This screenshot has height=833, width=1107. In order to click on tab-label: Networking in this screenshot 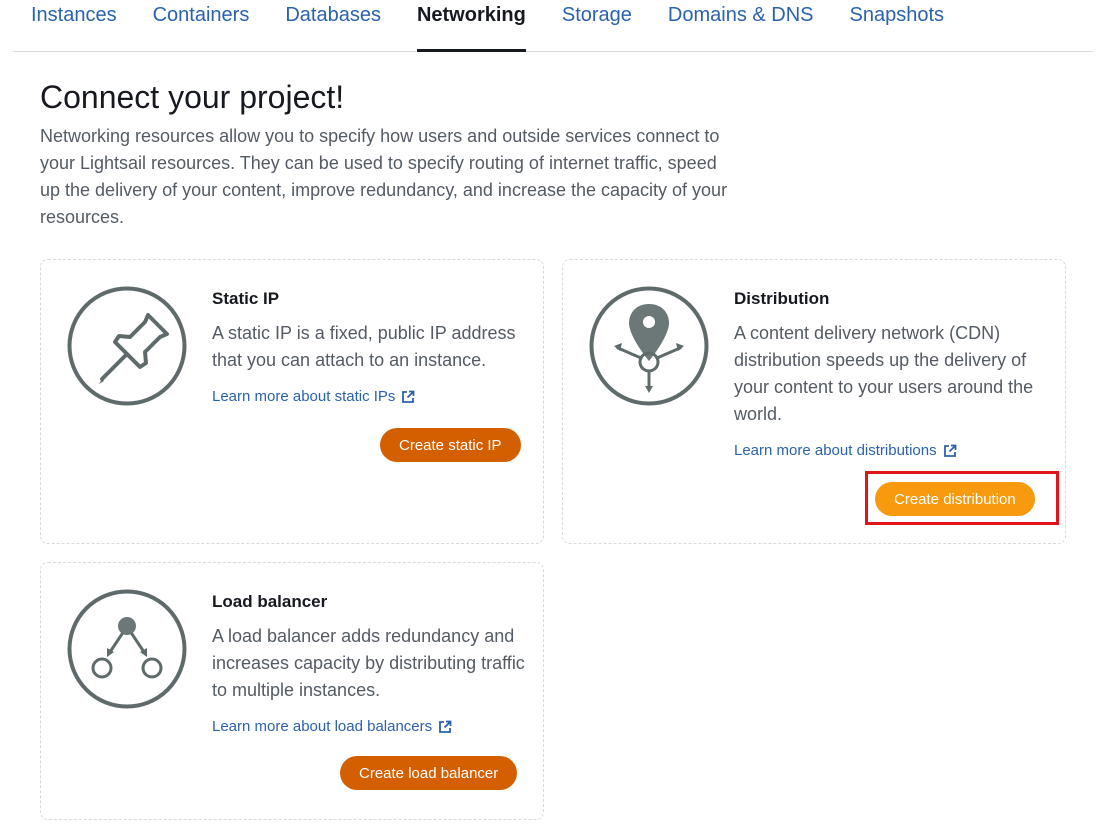, I will do `click(471, 15)`.